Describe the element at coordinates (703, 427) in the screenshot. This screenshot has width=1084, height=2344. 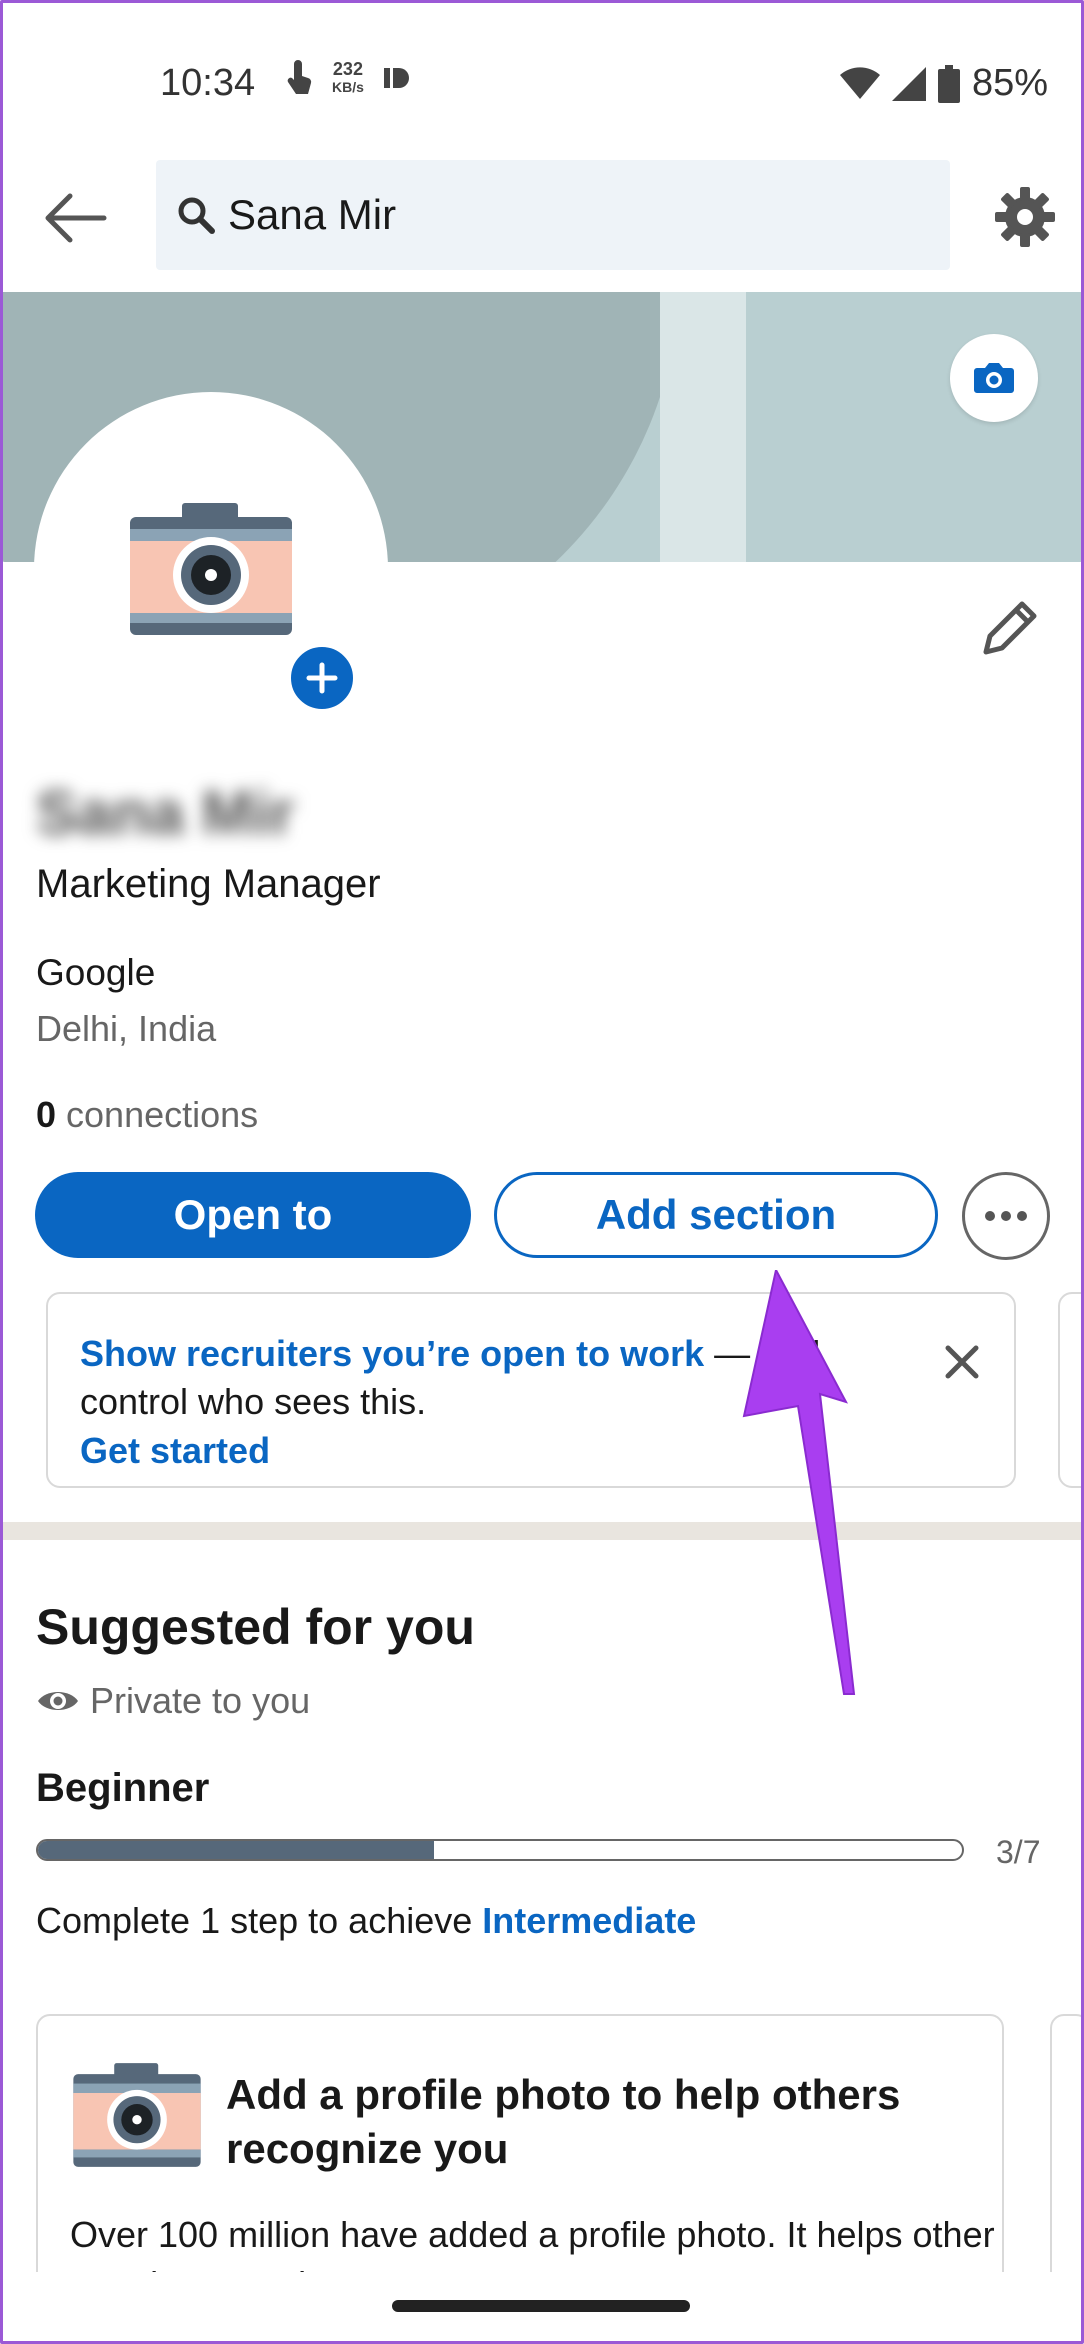
I see `banner-band` at that location.